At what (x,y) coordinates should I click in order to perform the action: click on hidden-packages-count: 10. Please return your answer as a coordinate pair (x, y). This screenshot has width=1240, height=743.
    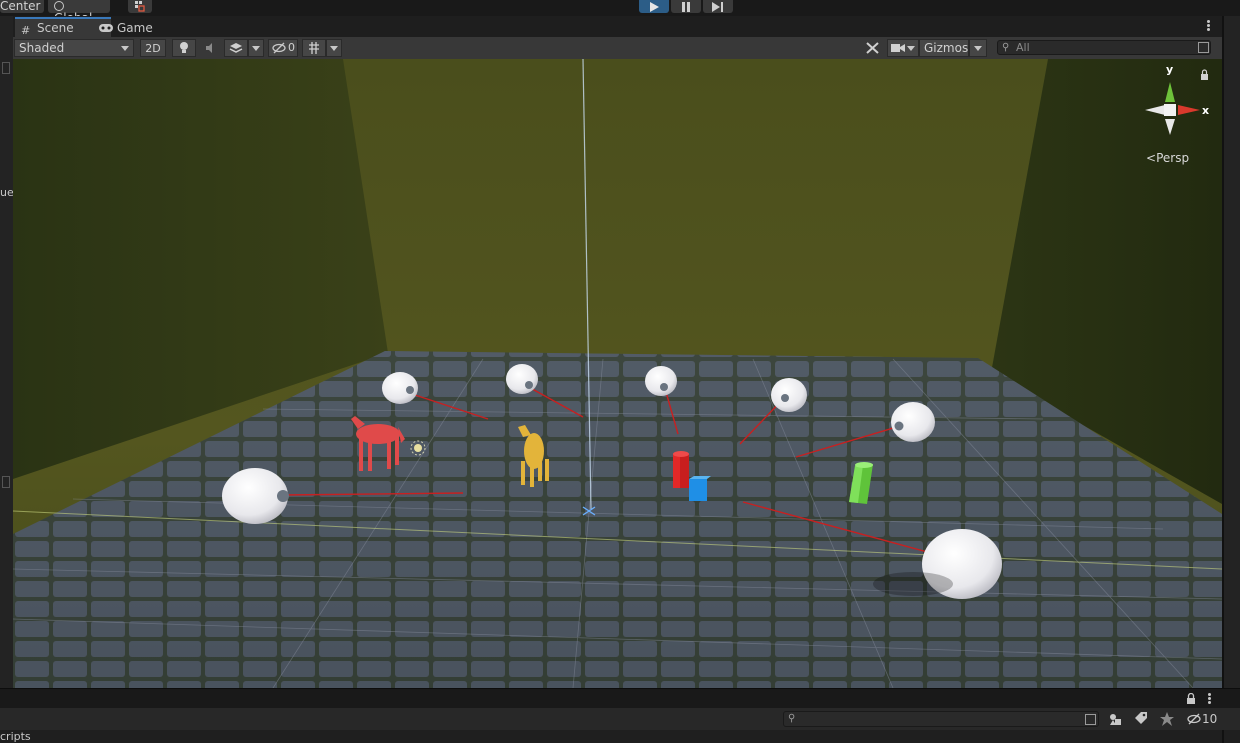
    Looking at the image, I should click on (1210, 719).